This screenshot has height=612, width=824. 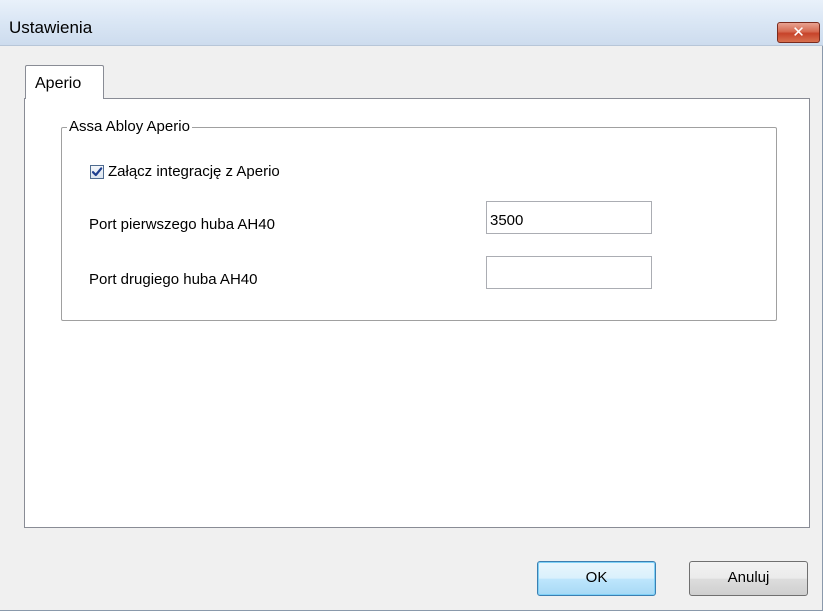 What do you see at coordinates (596, 578) in the screenshot?
I see `ok-button: OK` at bounding box center [596, 578].